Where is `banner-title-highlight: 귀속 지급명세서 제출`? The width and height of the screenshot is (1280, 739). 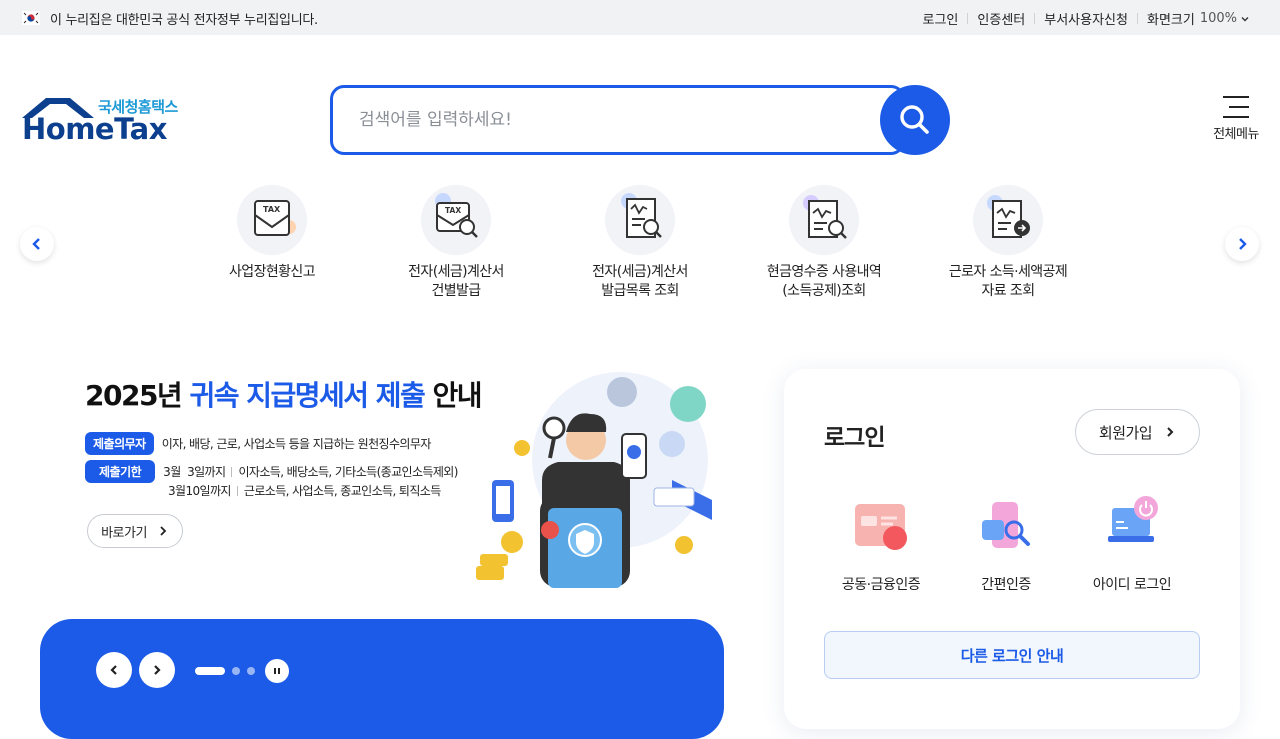 banner-title-highlight: 귀속 지급명세서 제출 is located at coordinates (307, 395).